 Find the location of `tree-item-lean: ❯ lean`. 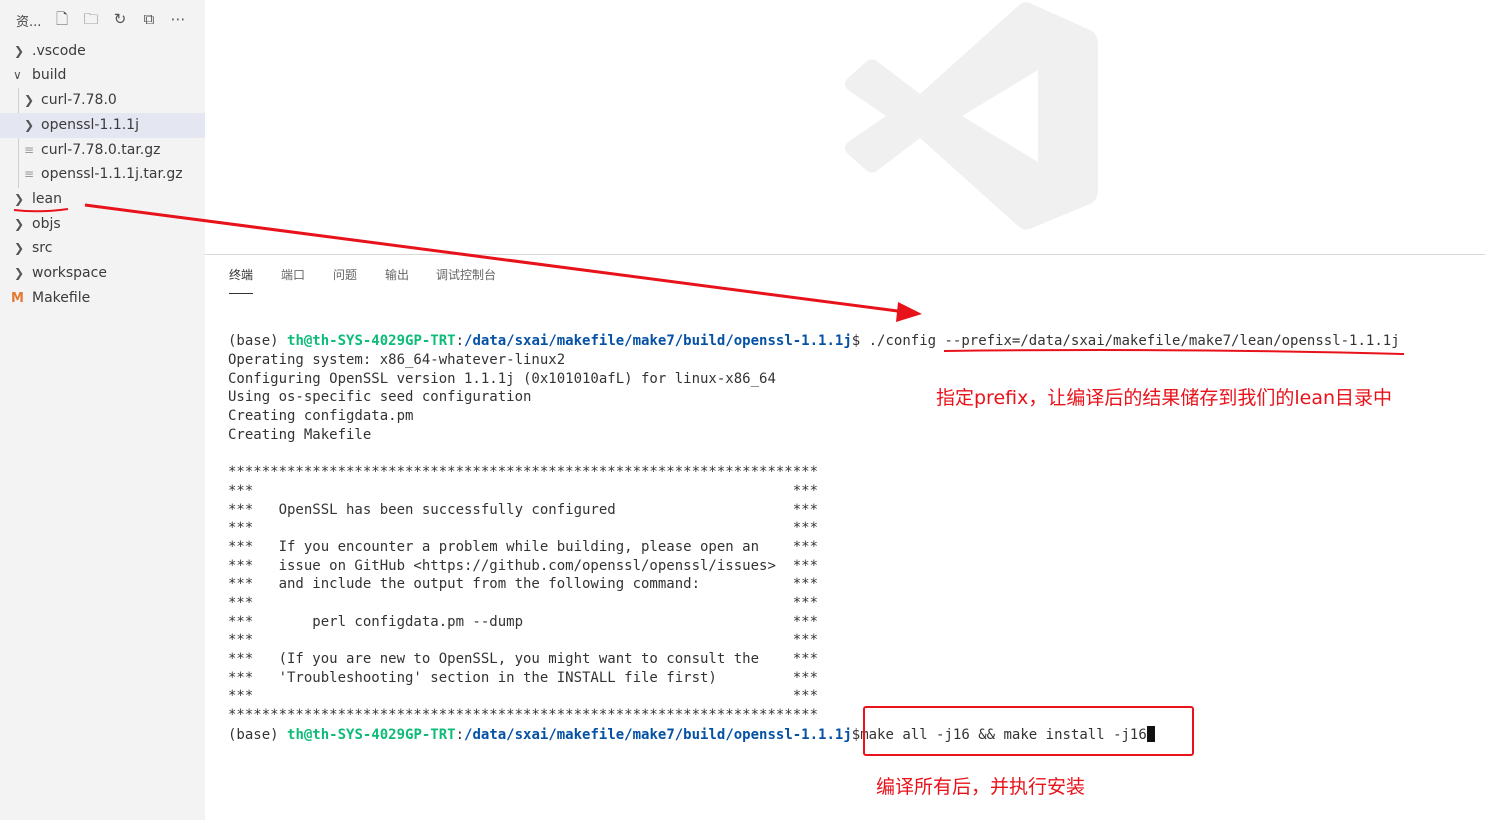

tree-item-lean: ❯ lean is located at coordinates (102, 199).